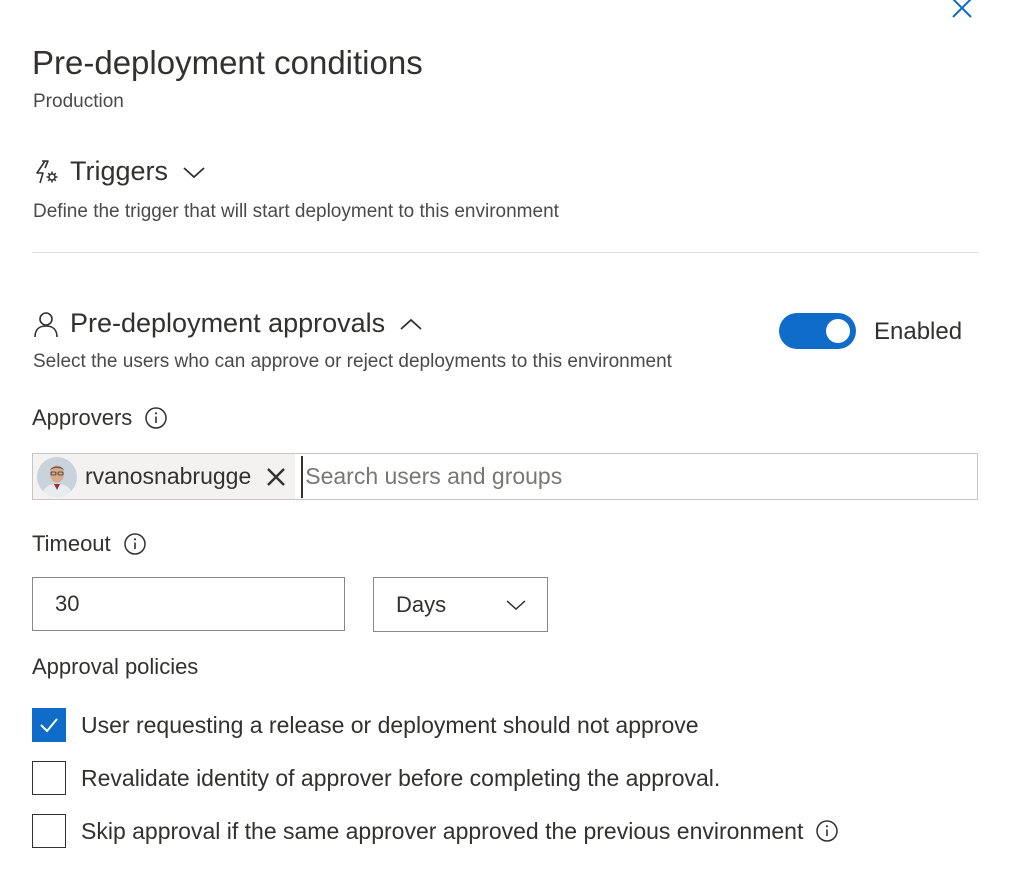  I want to click on timeout-input, so click(188, 604).